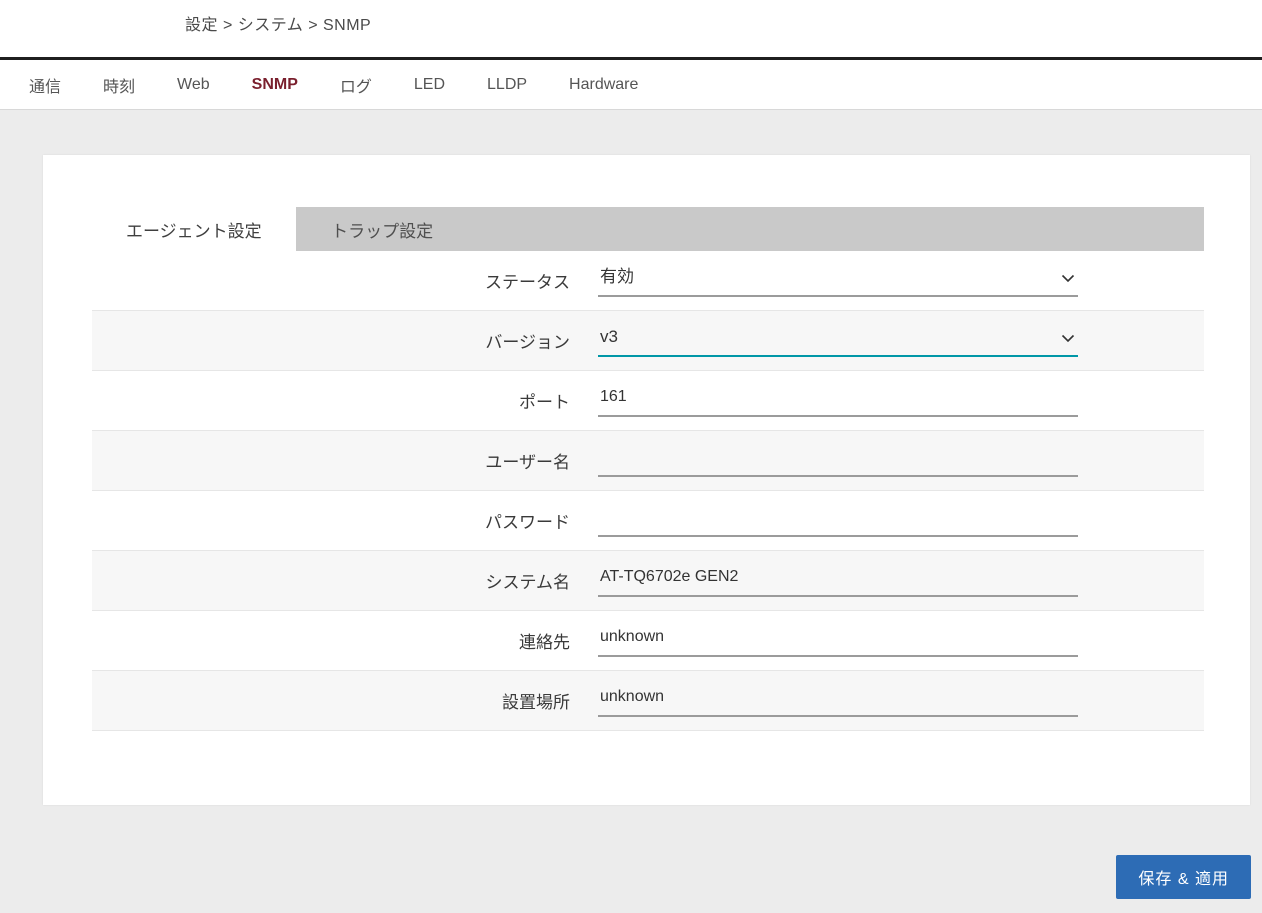  Describe the element at coordinates (45, 84) in the screenshot. I see `tab-communication: 通信` at that location.